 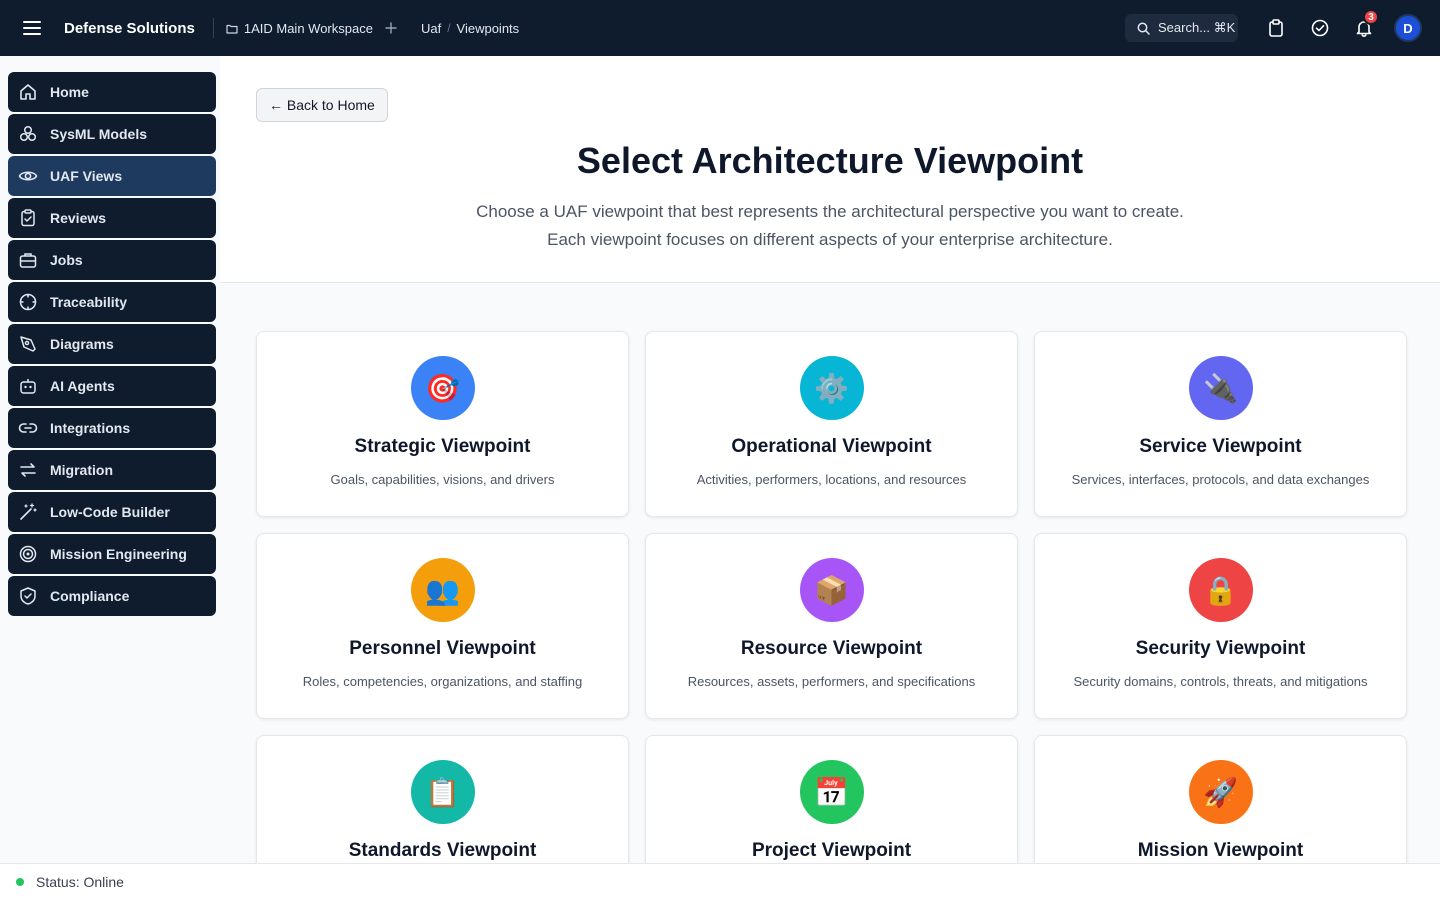 I want to click on clipboard-check-icon, so click(x=28, y=218).